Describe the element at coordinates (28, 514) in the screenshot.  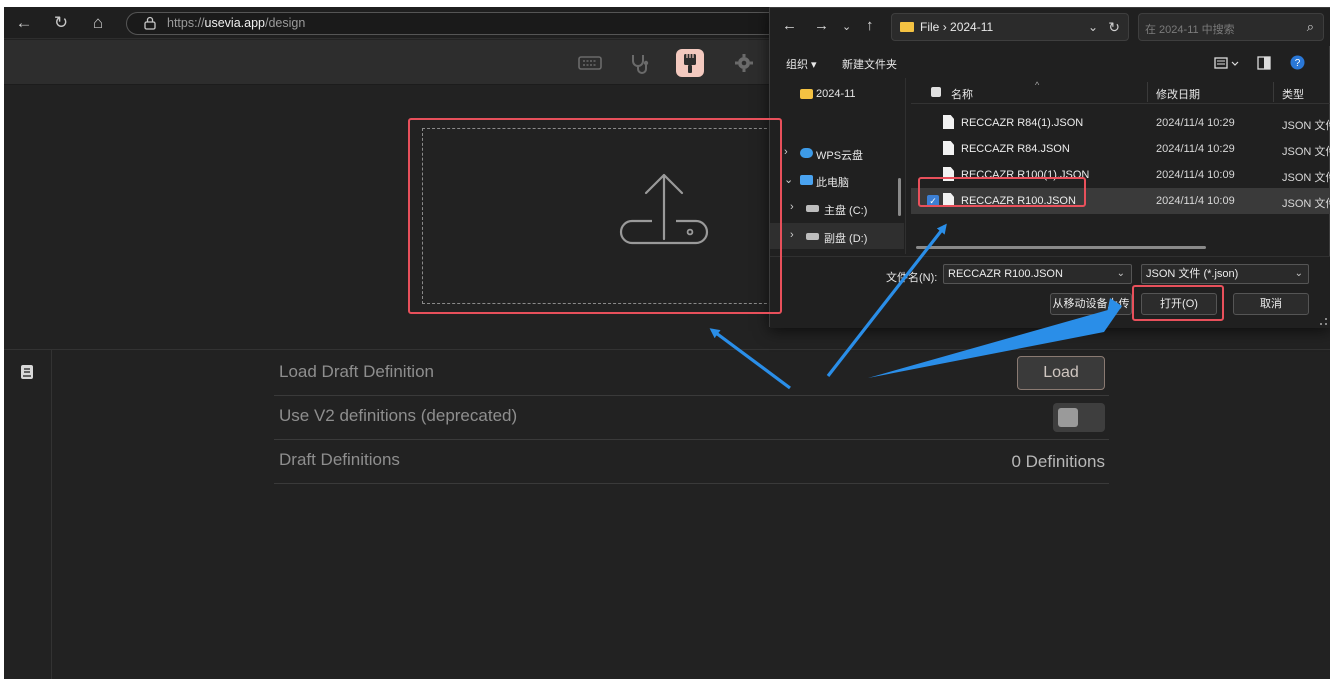
I see `left-rail` at that location.